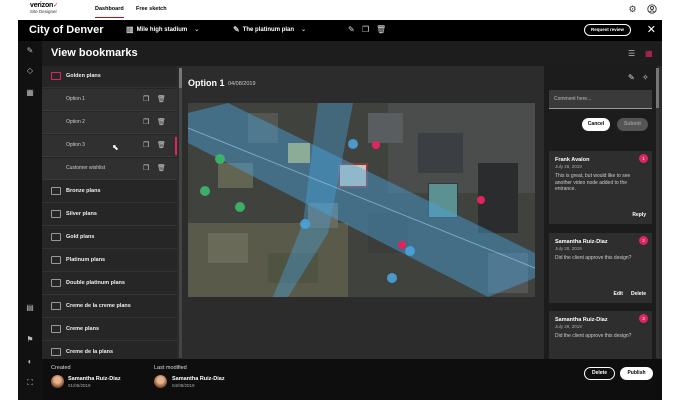  I want to click on chevron-down-icon: ⌄, so click(197, 30).